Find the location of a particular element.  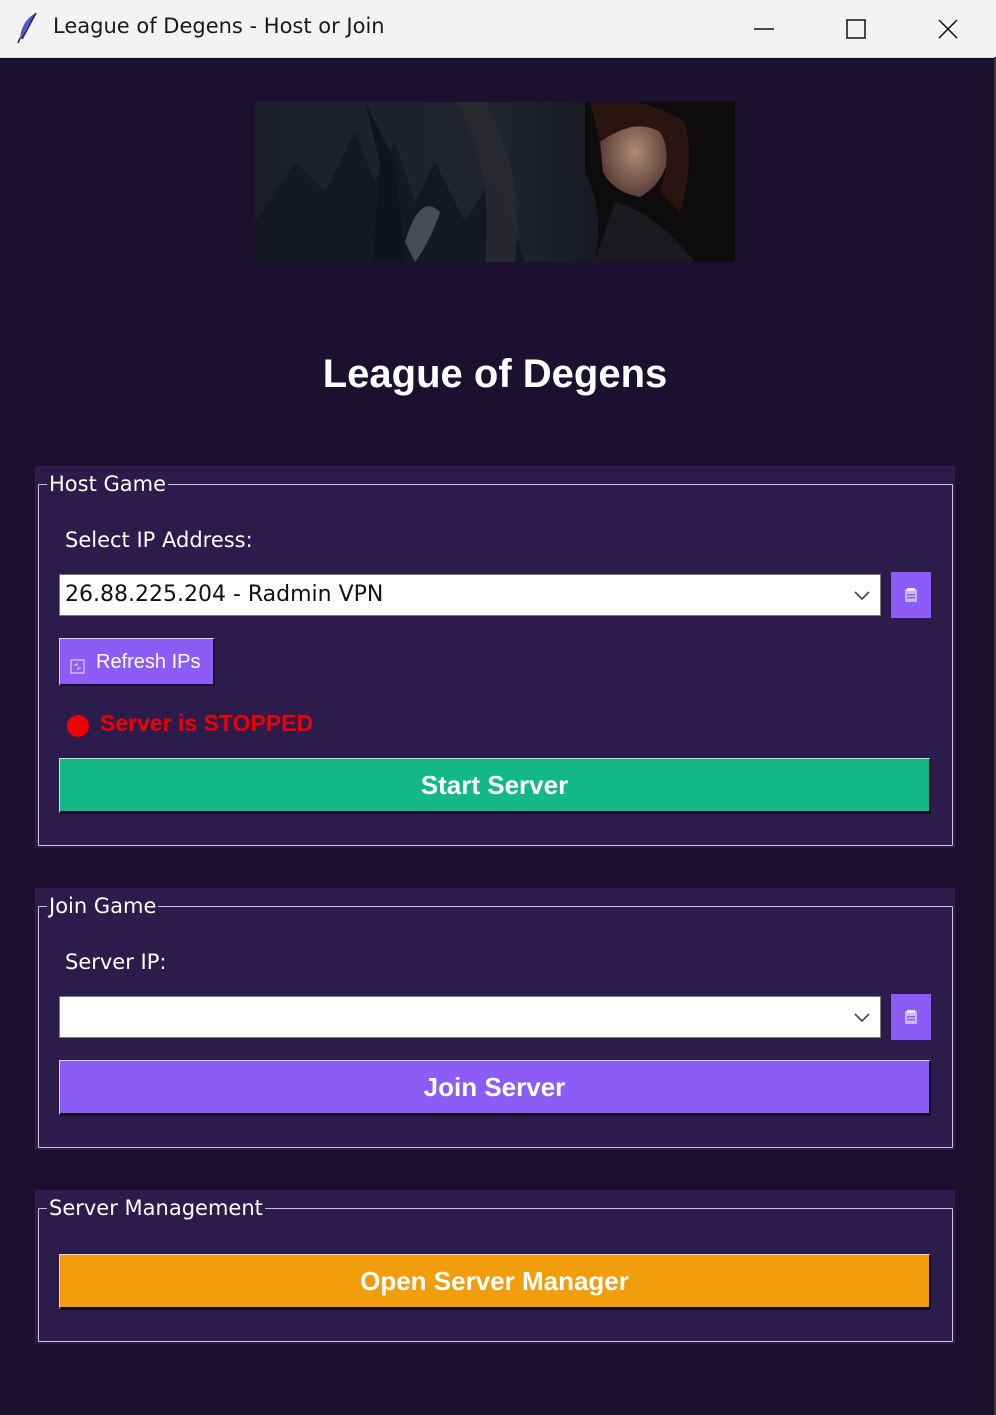

close-button is located at coordinates (948, 28).